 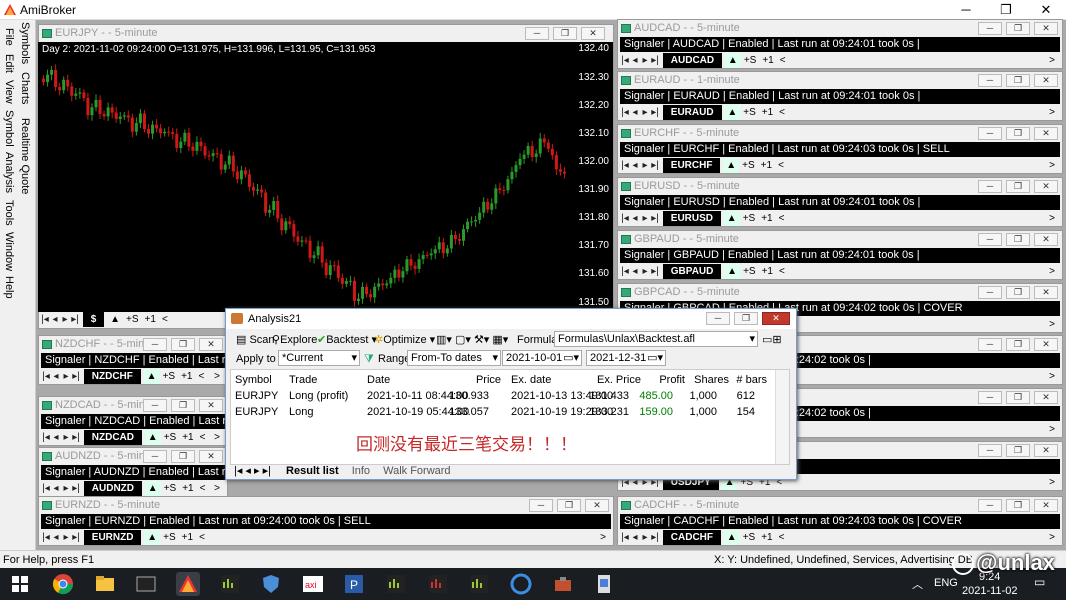 I want to click on tab-realtime-quote: Realtime Quote, so click(x=25, y=156).